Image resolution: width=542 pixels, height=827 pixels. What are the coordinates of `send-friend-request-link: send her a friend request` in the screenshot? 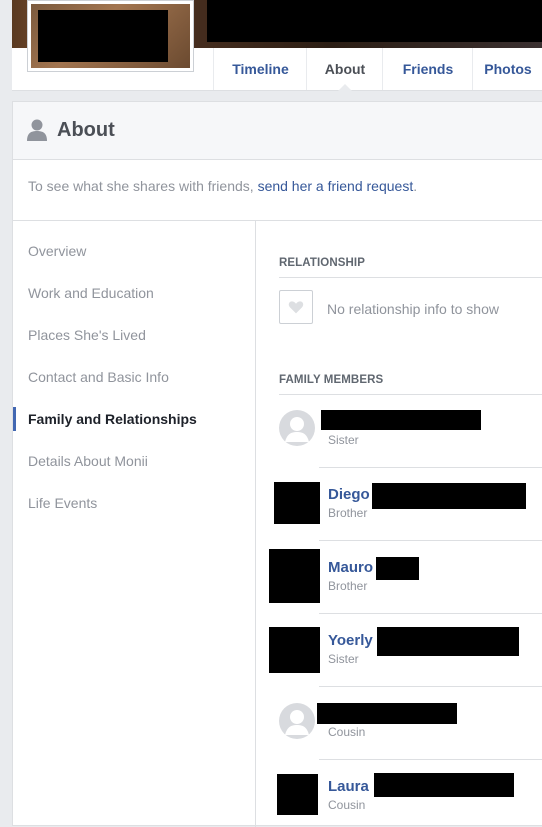 It's located at (336, 186).